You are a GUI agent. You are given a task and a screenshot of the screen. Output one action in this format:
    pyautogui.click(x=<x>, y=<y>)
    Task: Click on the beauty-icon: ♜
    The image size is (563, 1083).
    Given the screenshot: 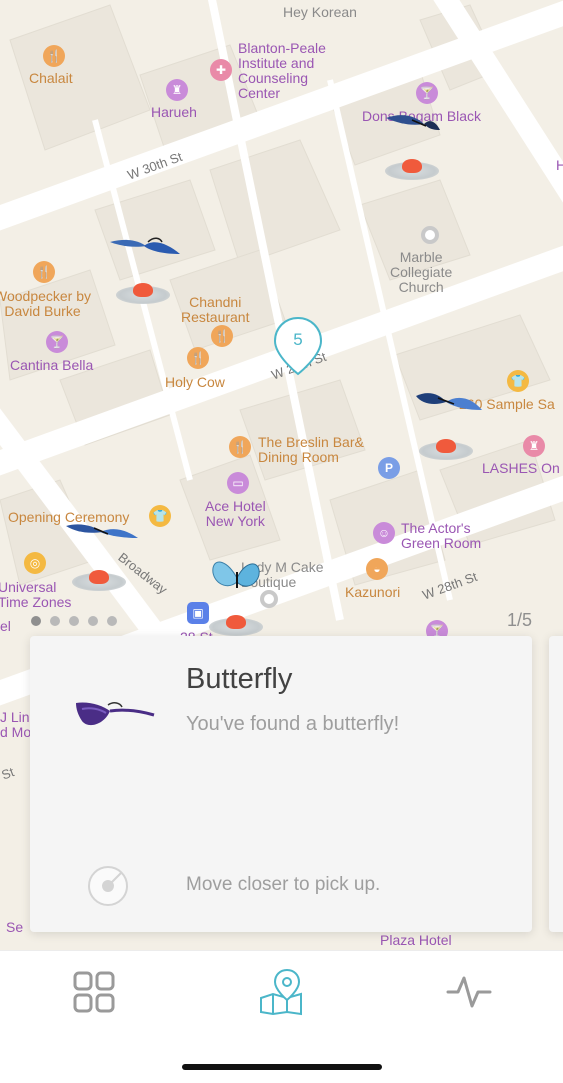 What is the action you would take?
    pyautogui.click(x=534, y=446)
    